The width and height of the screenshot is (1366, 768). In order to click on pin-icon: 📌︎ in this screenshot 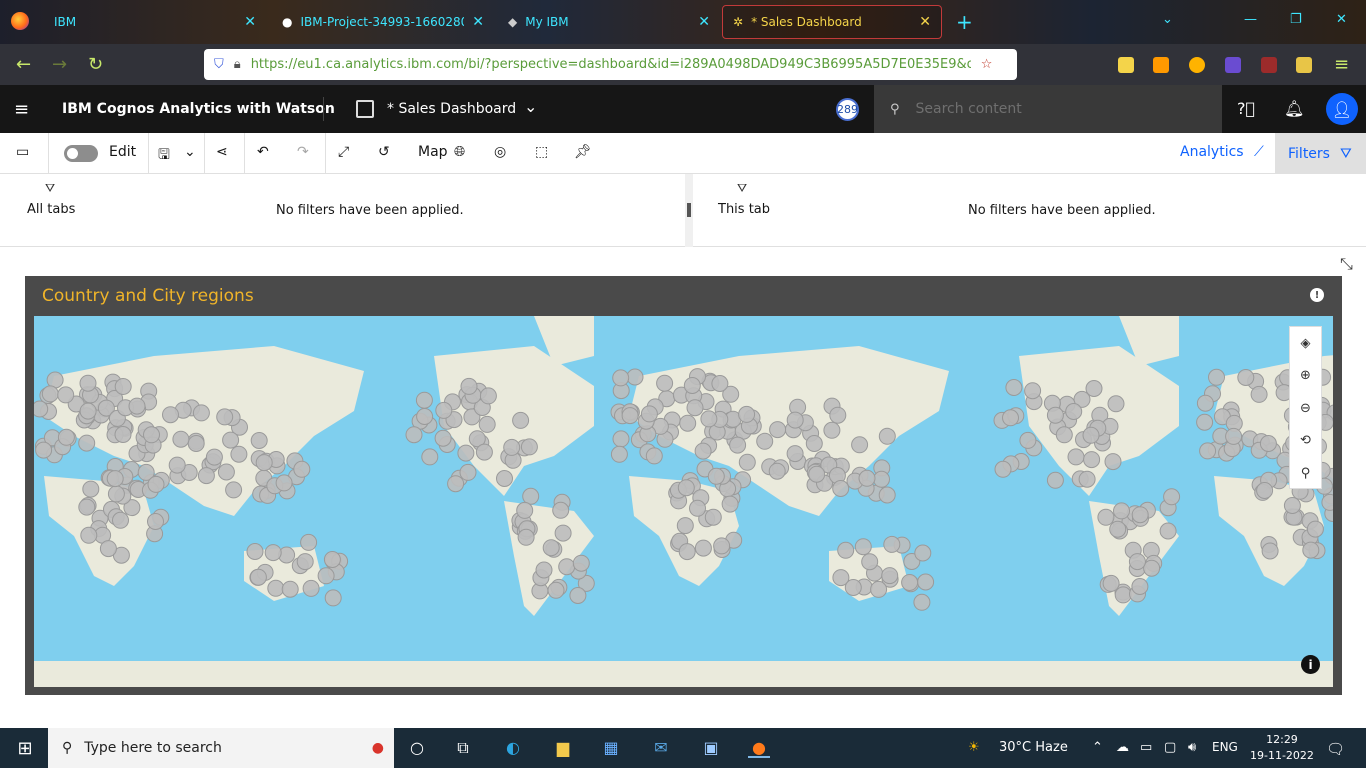, I will do `click(583, 152)`.